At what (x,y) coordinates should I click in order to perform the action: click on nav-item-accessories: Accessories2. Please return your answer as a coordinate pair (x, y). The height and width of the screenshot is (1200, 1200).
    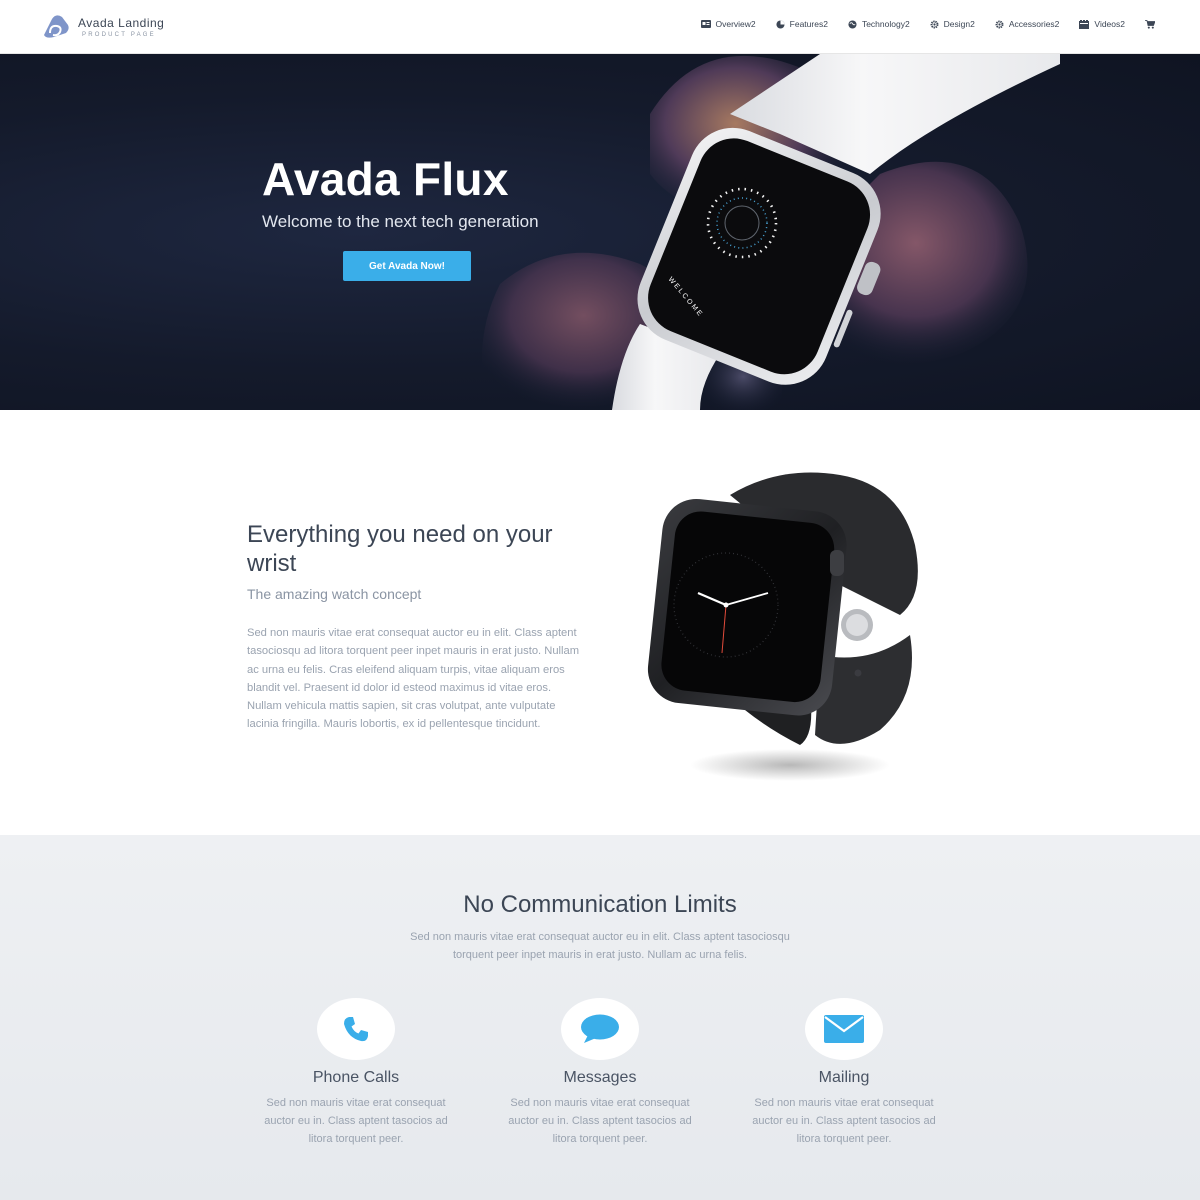
    Looking at the image, I should click on (1027, 24).